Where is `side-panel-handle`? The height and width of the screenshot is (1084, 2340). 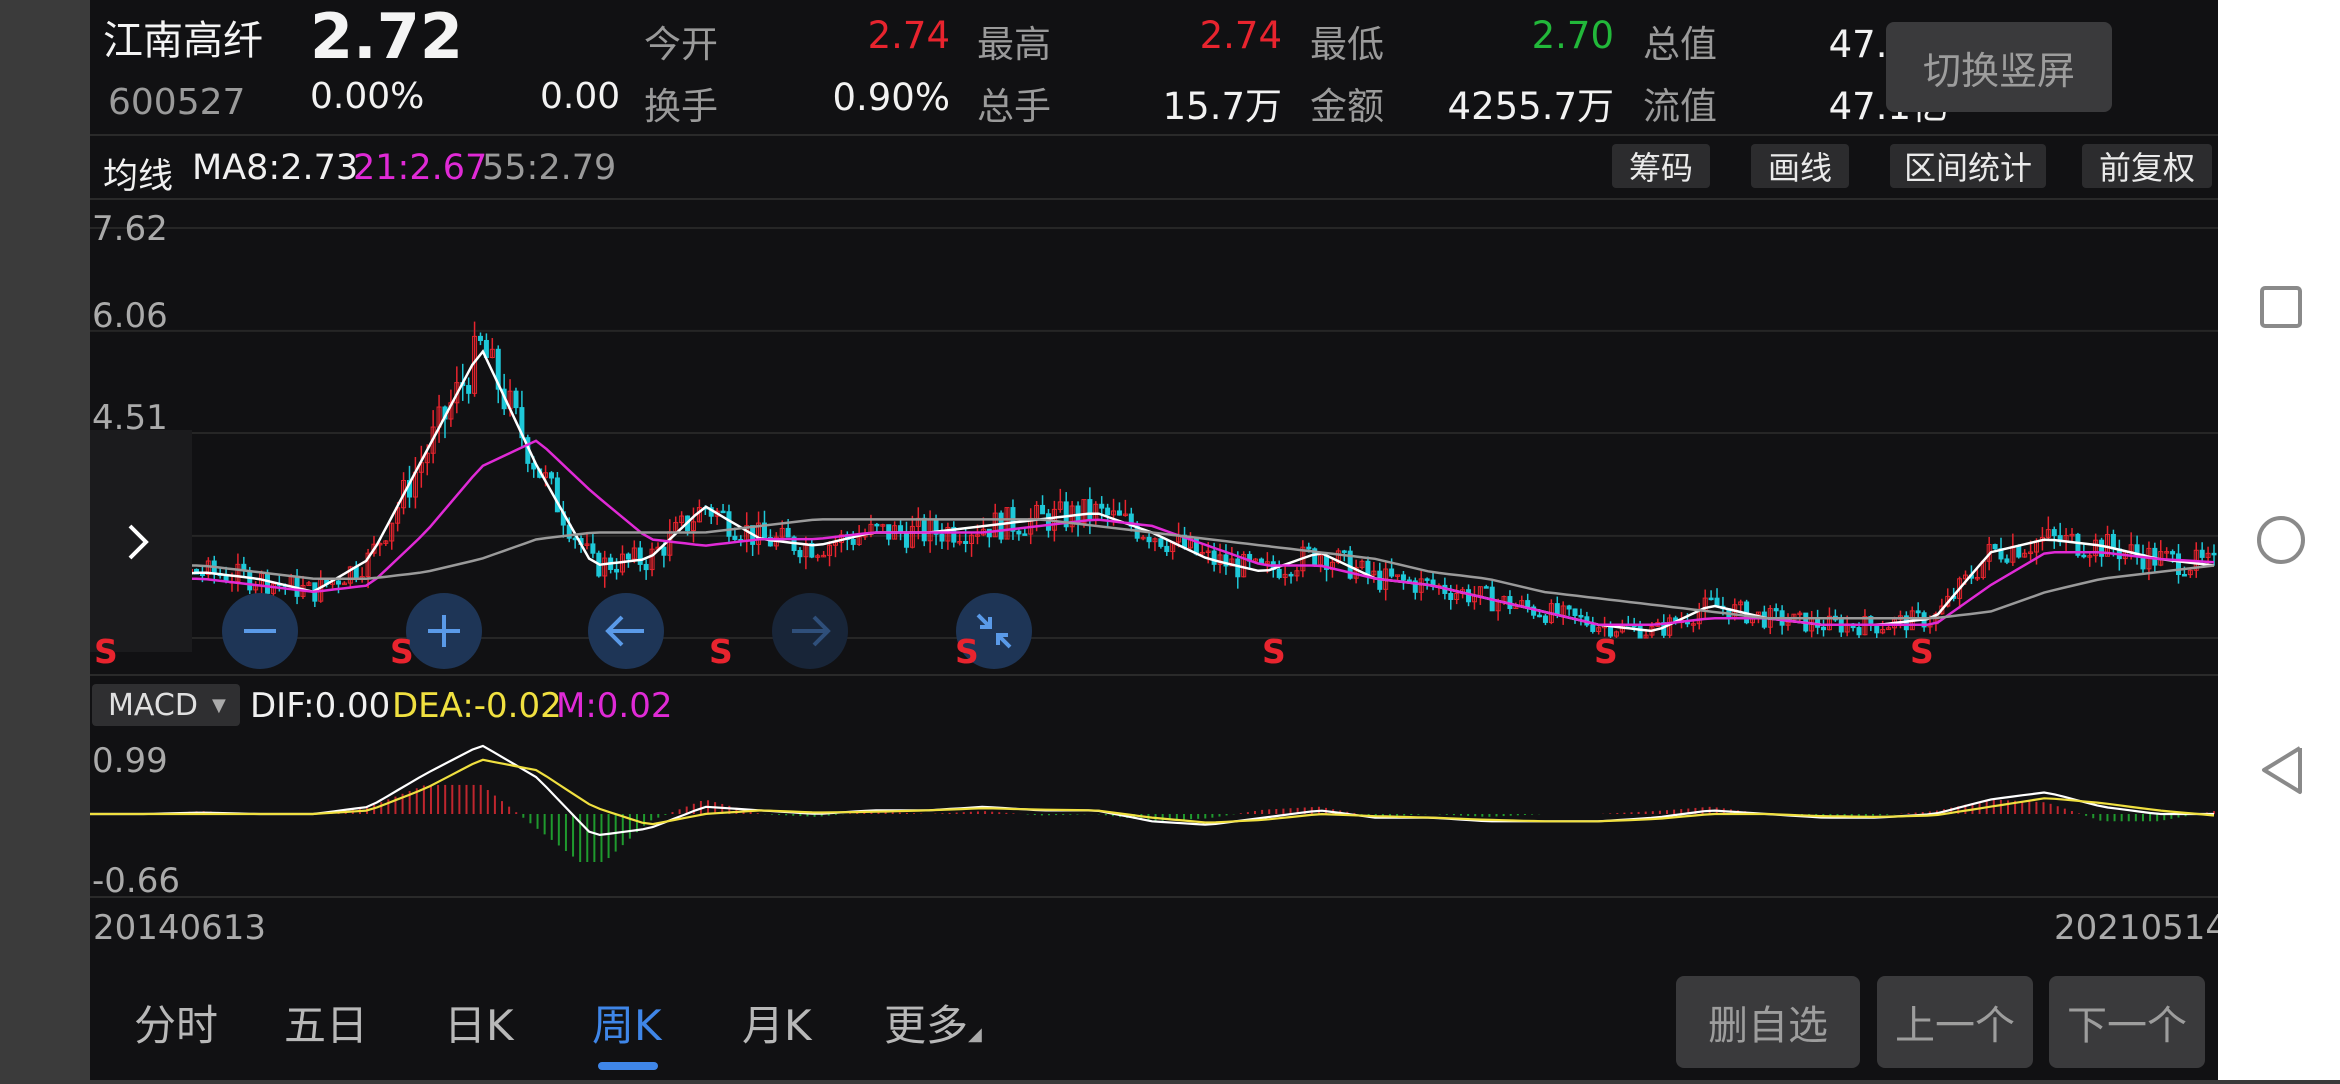
side-panel-handle is located at coordinates (141, 541).